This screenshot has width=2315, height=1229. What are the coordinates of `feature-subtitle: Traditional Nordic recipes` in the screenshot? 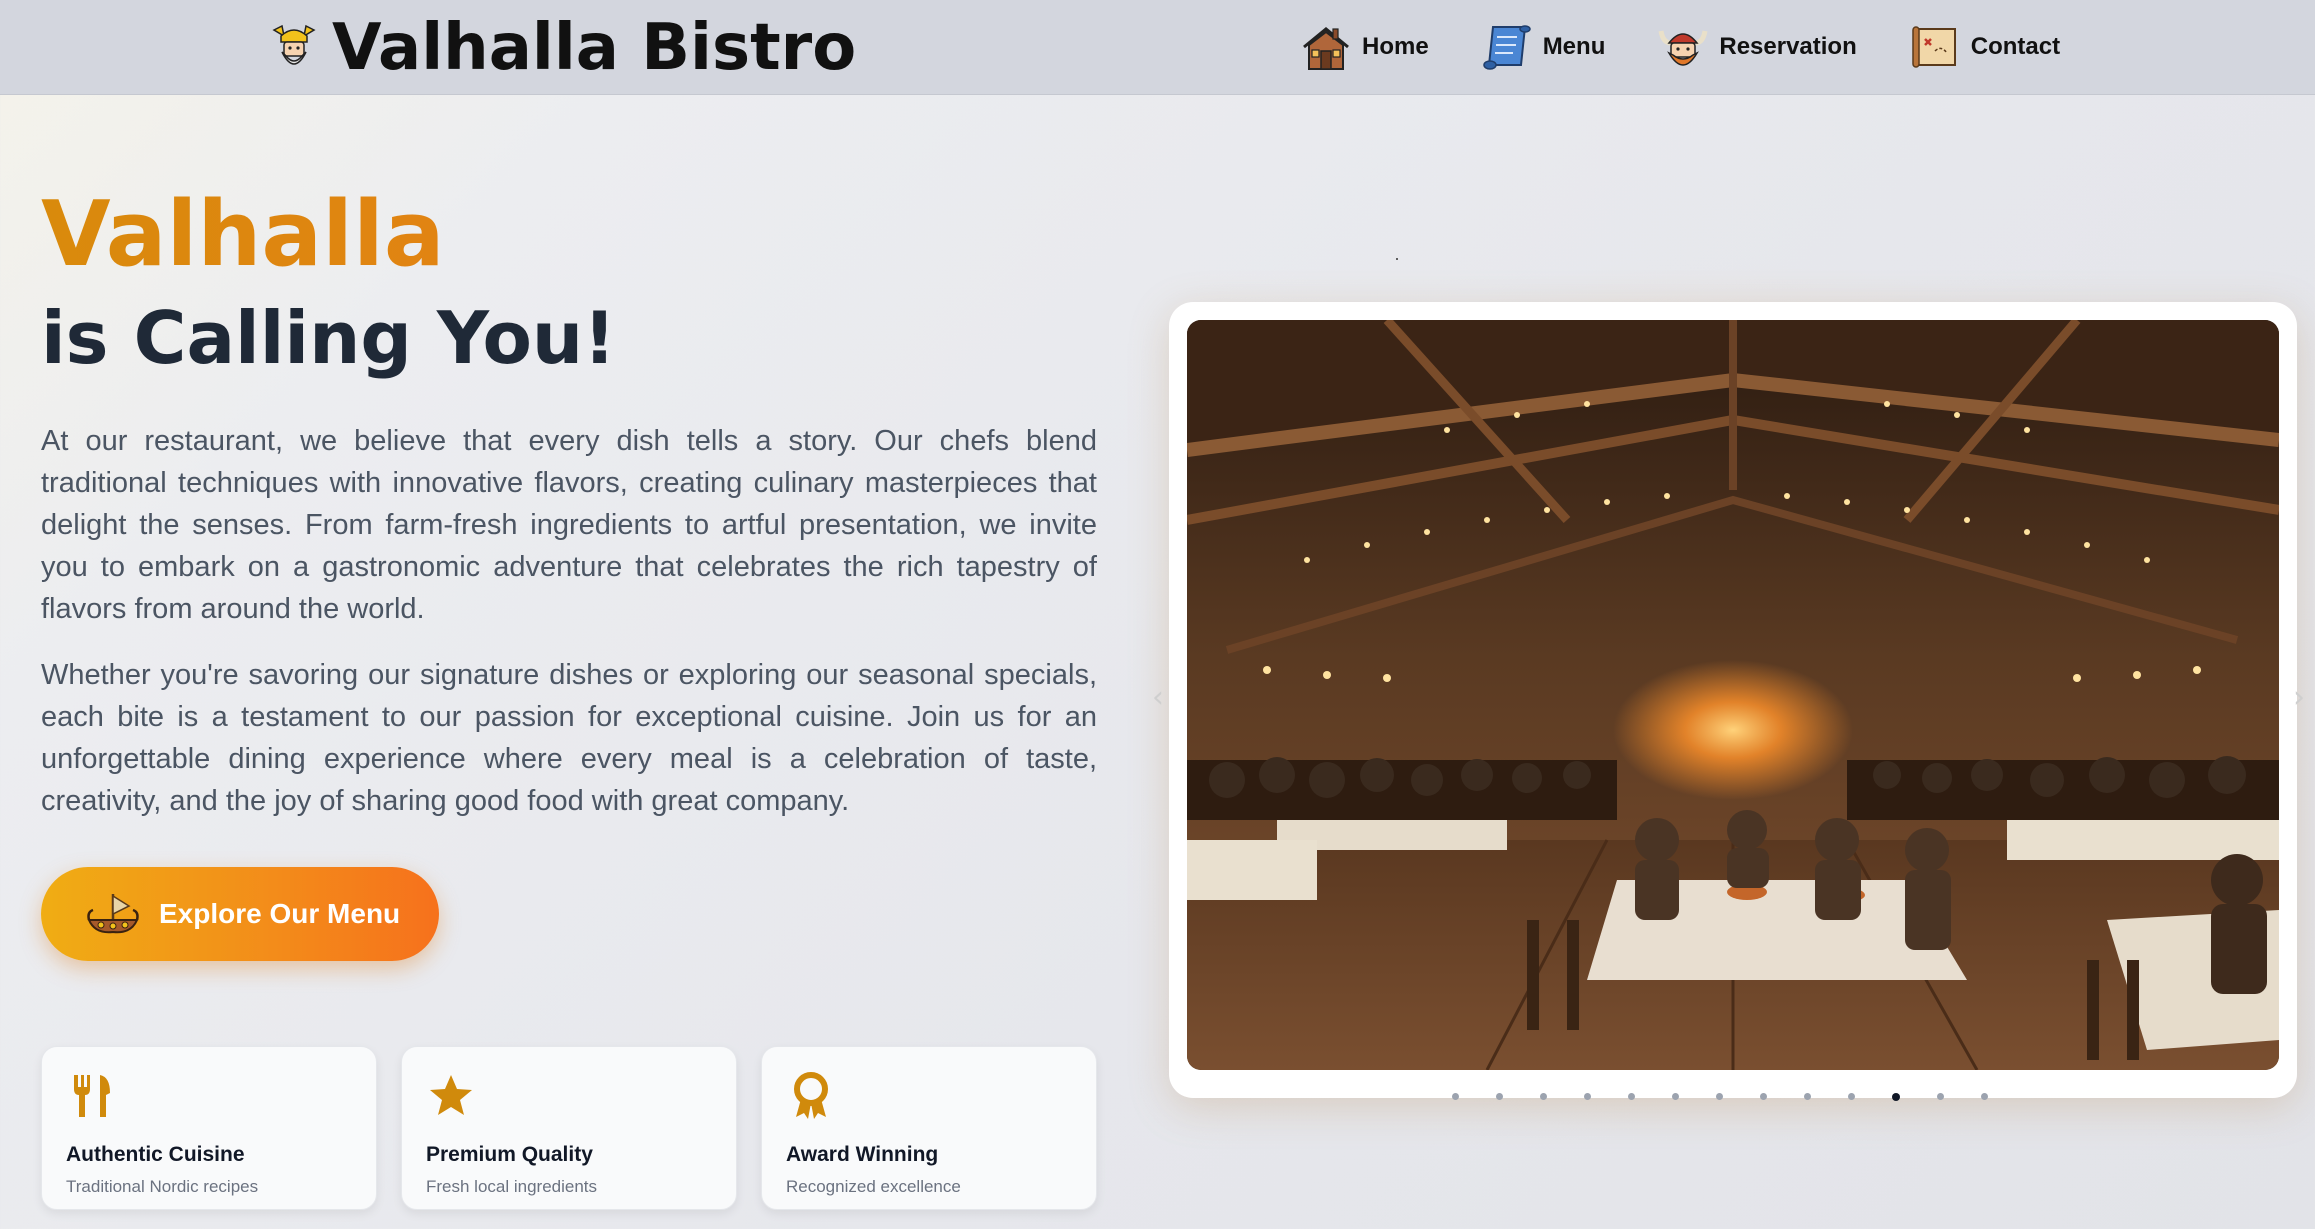 It's located at (162, 1186).